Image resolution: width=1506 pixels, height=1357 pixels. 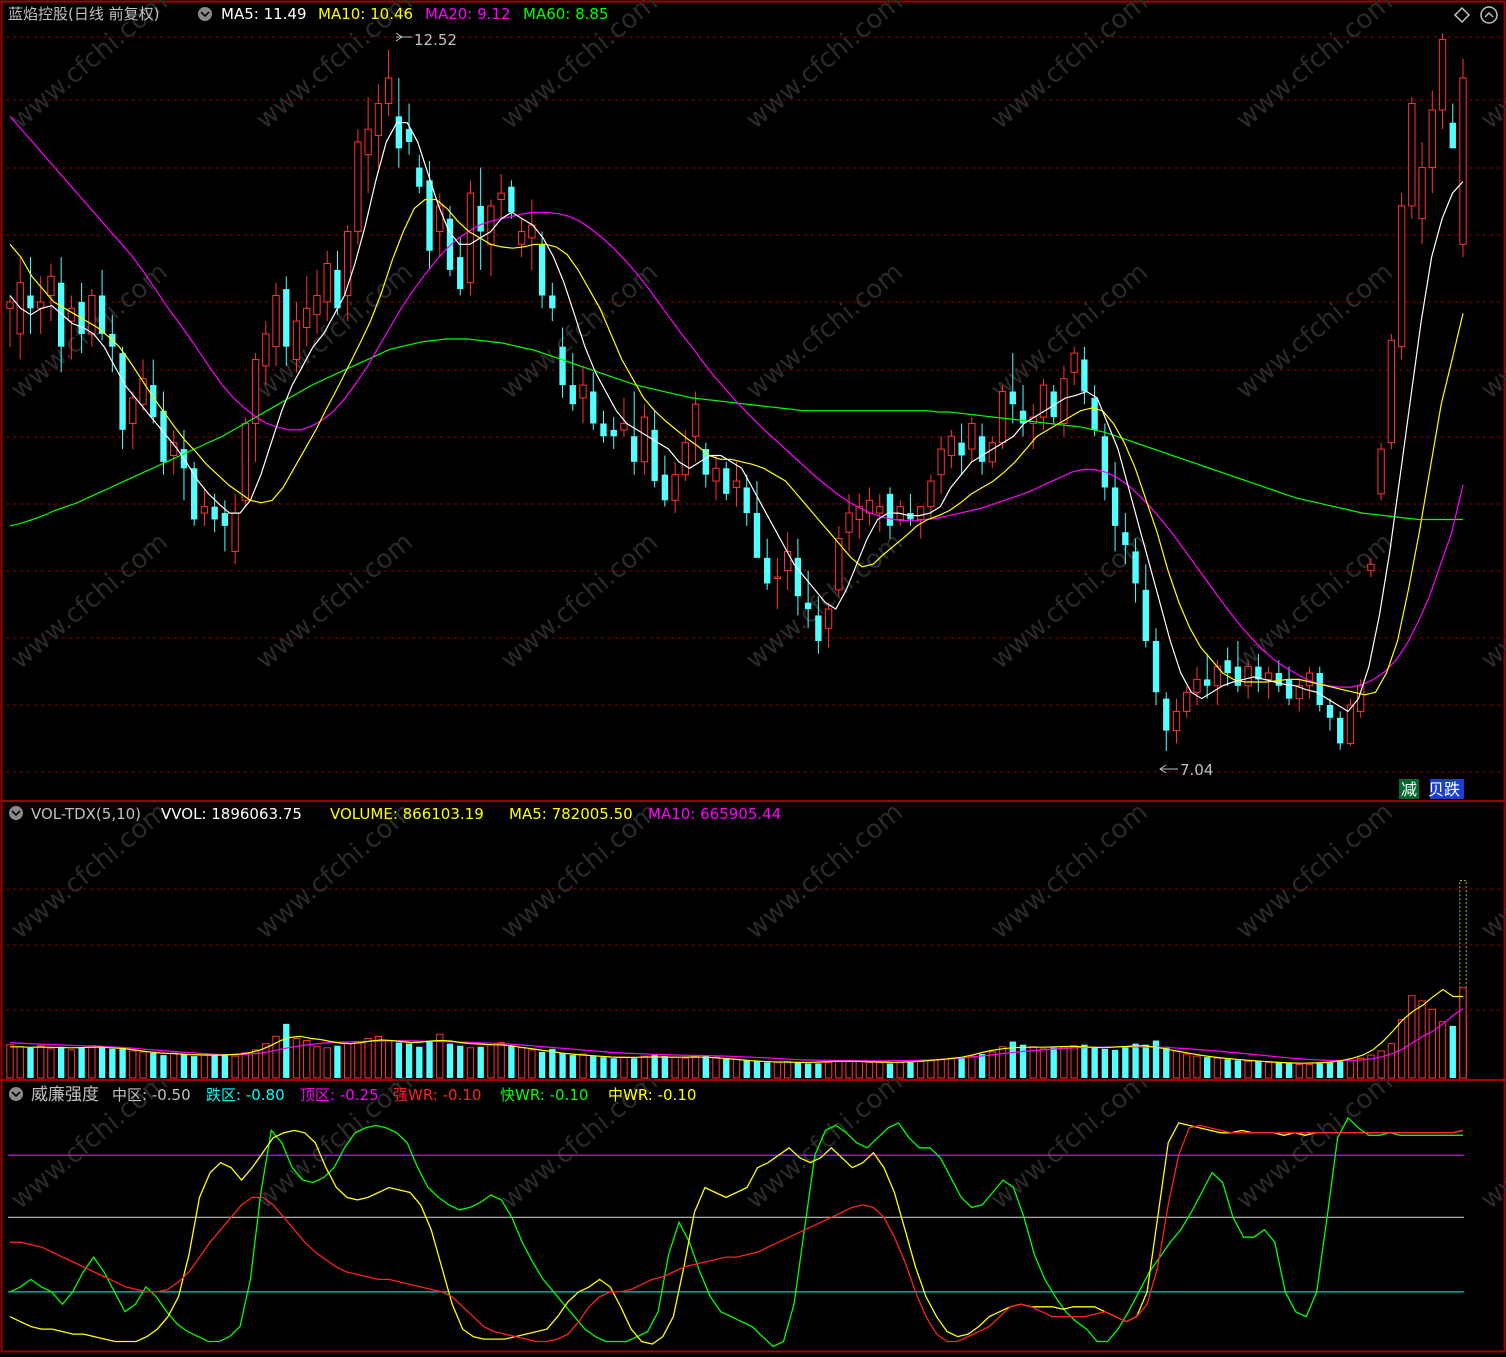 I want to click on ma60-readout: MA60: 8.85, so click(x=566, y=14).